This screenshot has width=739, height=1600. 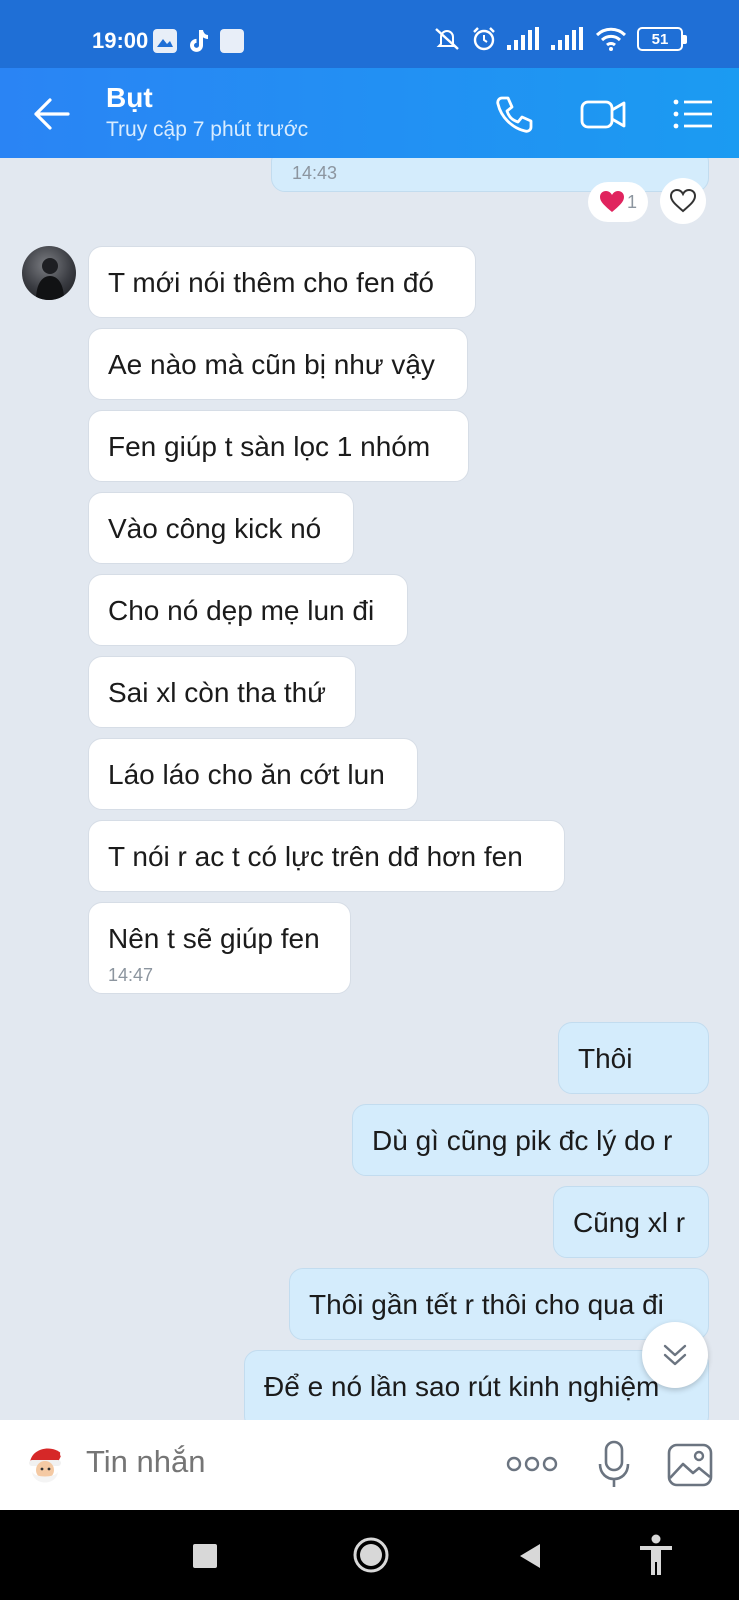 I want to click on react-button, so click(x=683, y=201).